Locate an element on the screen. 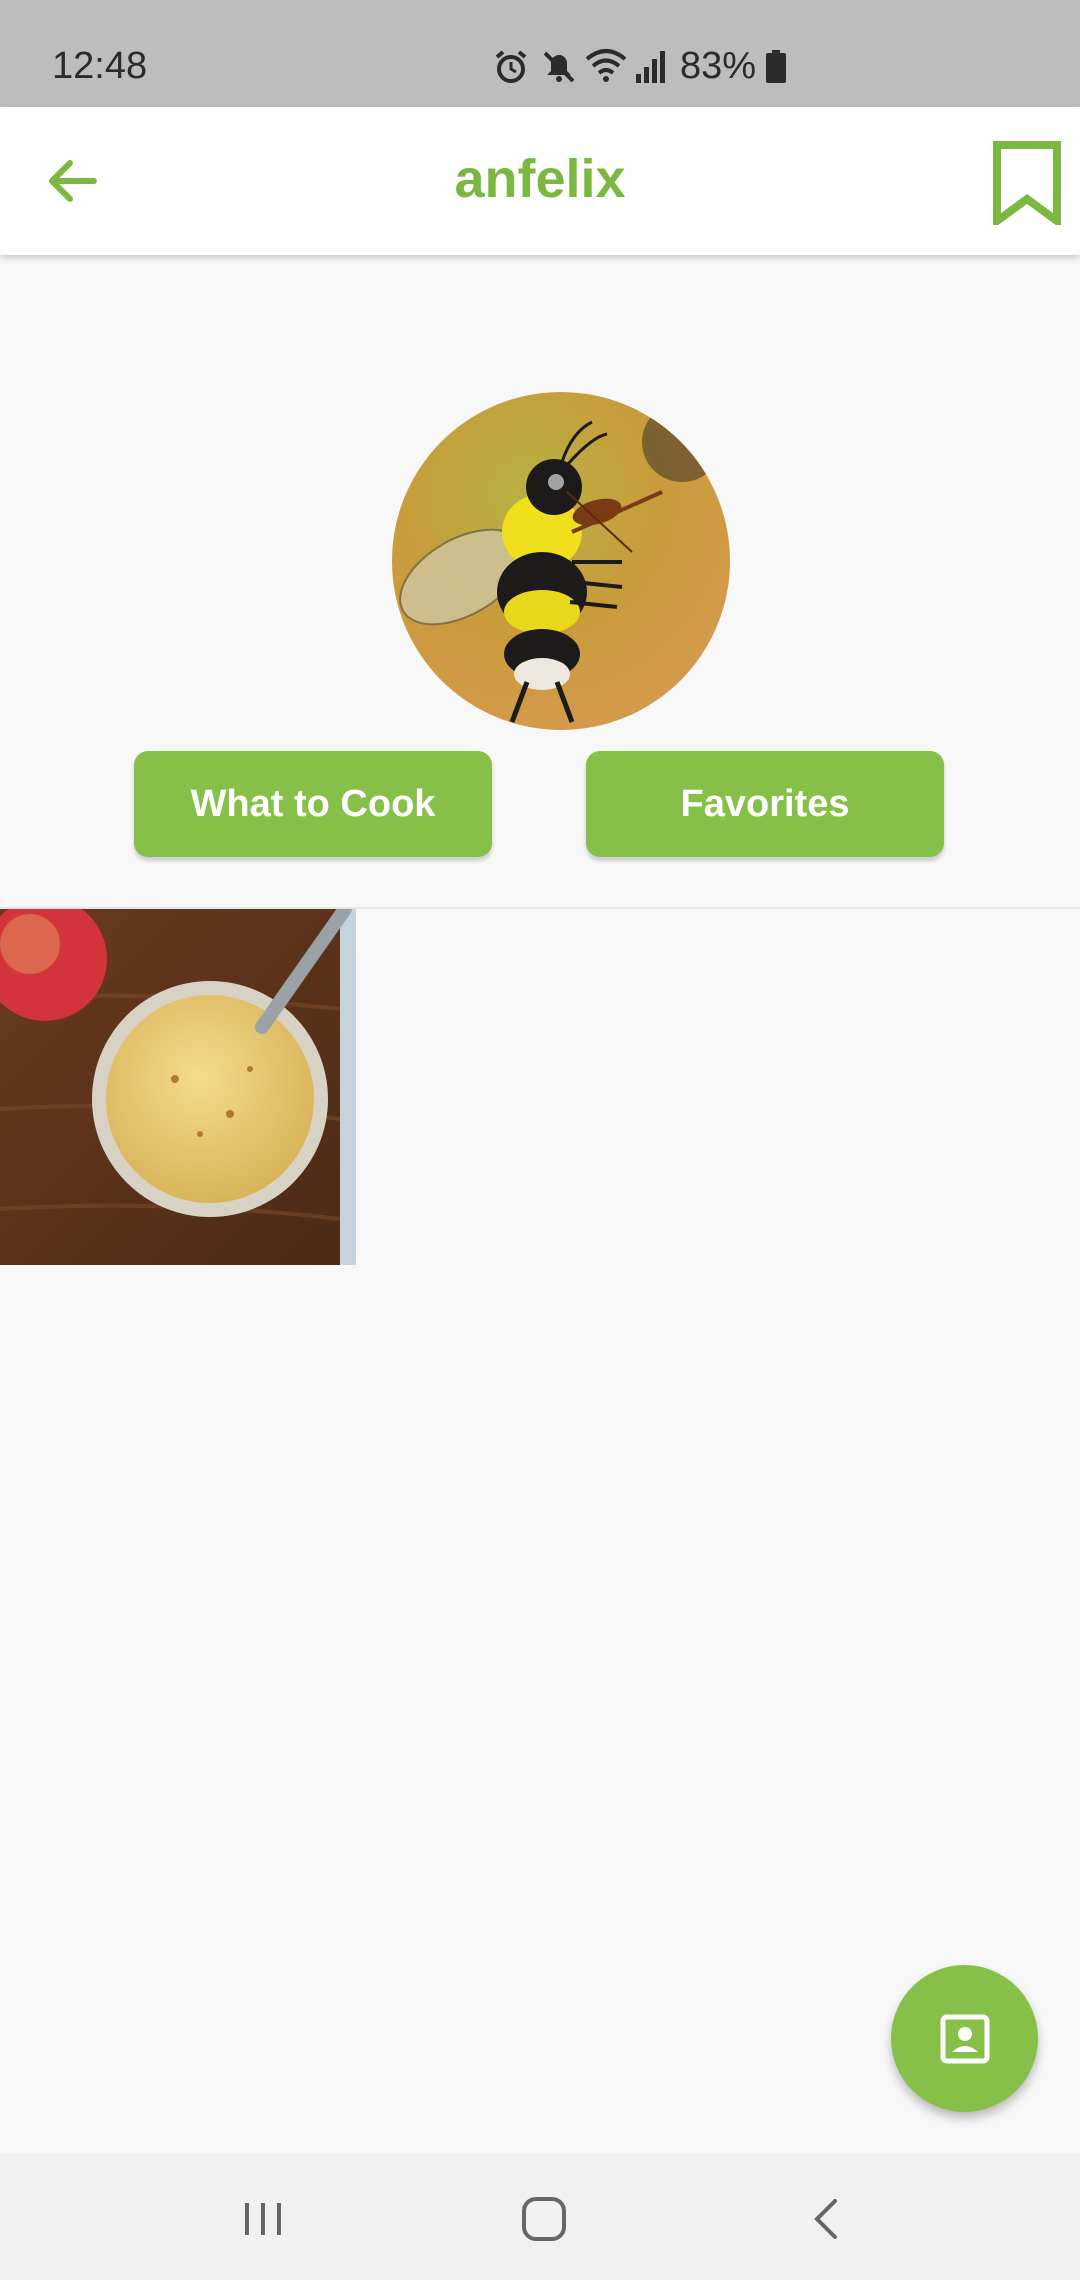  battery-percent: 83% is located at coordinates (718, 66).